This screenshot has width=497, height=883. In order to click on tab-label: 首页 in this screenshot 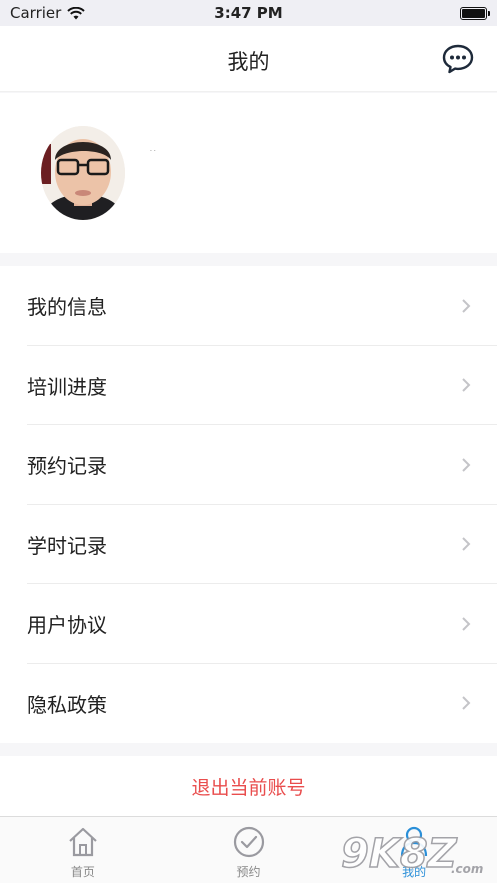, I will do `click(82, 872)`.